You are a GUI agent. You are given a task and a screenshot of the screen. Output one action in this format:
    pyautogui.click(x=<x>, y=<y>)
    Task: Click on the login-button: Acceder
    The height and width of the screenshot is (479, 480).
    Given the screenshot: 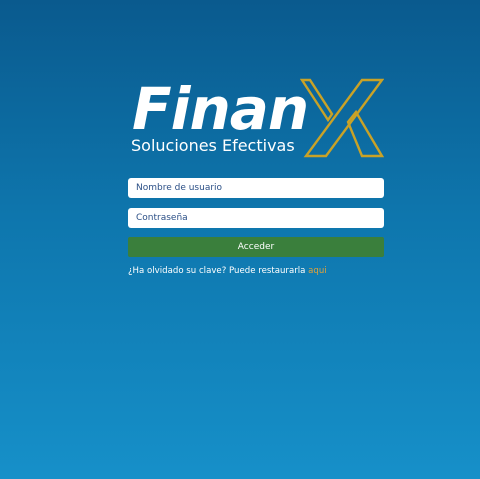 What is the action you would take?
    pyautogui.click(x=256, y=247)
    